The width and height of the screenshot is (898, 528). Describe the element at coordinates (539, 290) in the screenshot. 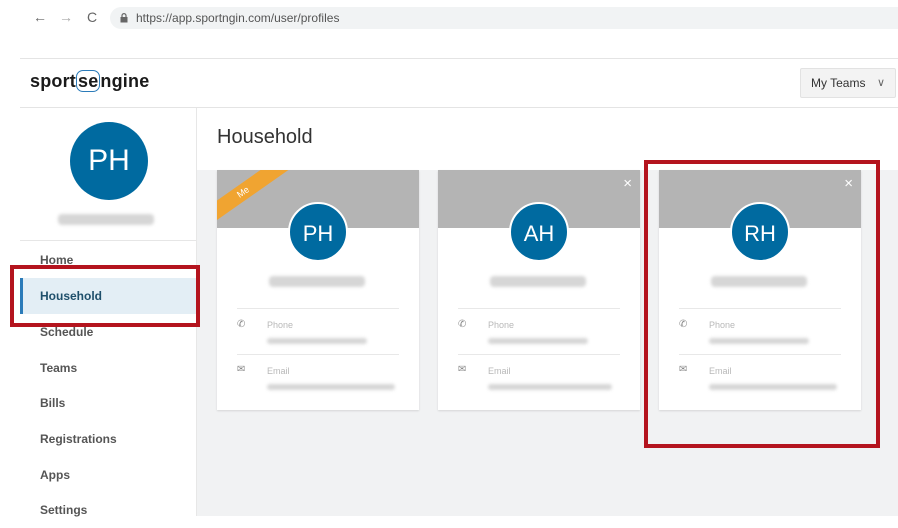

I see `household-member-card: × AH ✆ Phone ✉ Email` at that location.